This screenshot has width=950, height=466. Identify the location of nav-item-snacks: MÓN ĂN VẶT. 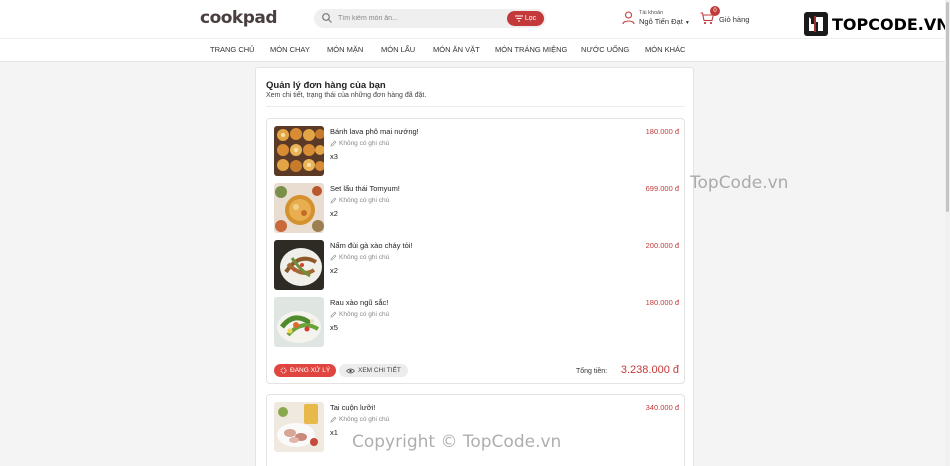
(456, 49).